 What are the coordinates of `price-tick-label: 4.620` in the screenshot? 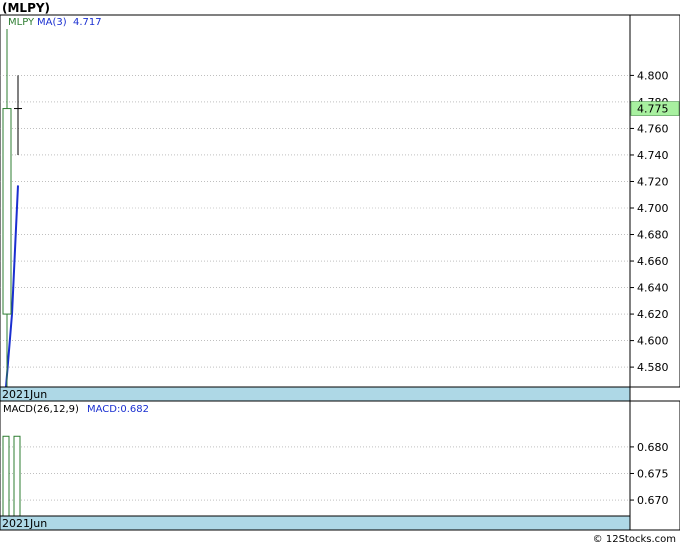 It's located at (653, 314).